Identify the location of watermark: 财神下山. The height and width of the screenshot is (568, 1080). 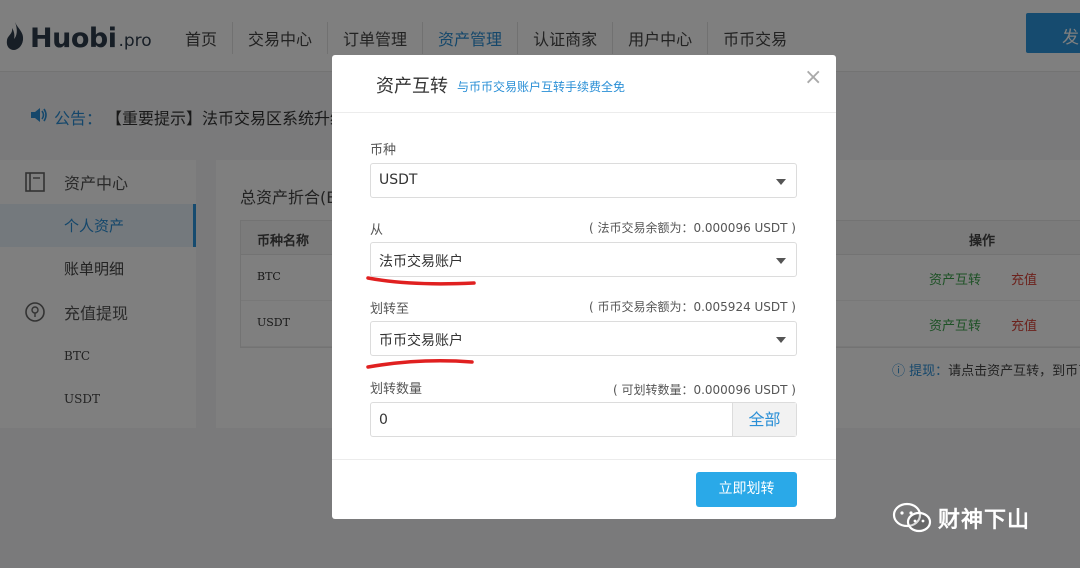
(961, 518).